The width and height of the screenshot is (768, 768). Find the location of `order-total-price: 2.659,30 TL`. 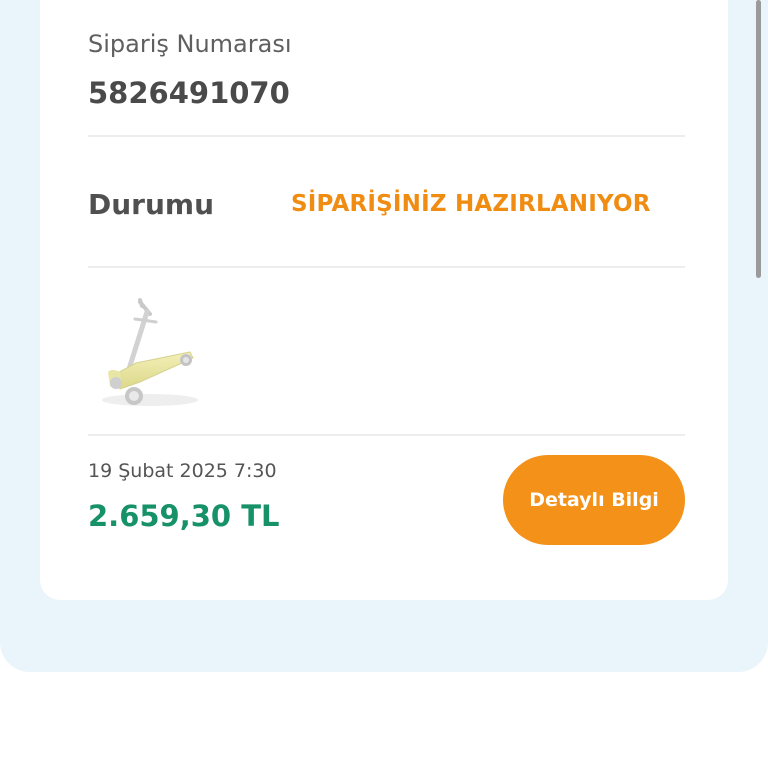

order-total-price: 2.659,30 TL is located at coordinates (184, 516).